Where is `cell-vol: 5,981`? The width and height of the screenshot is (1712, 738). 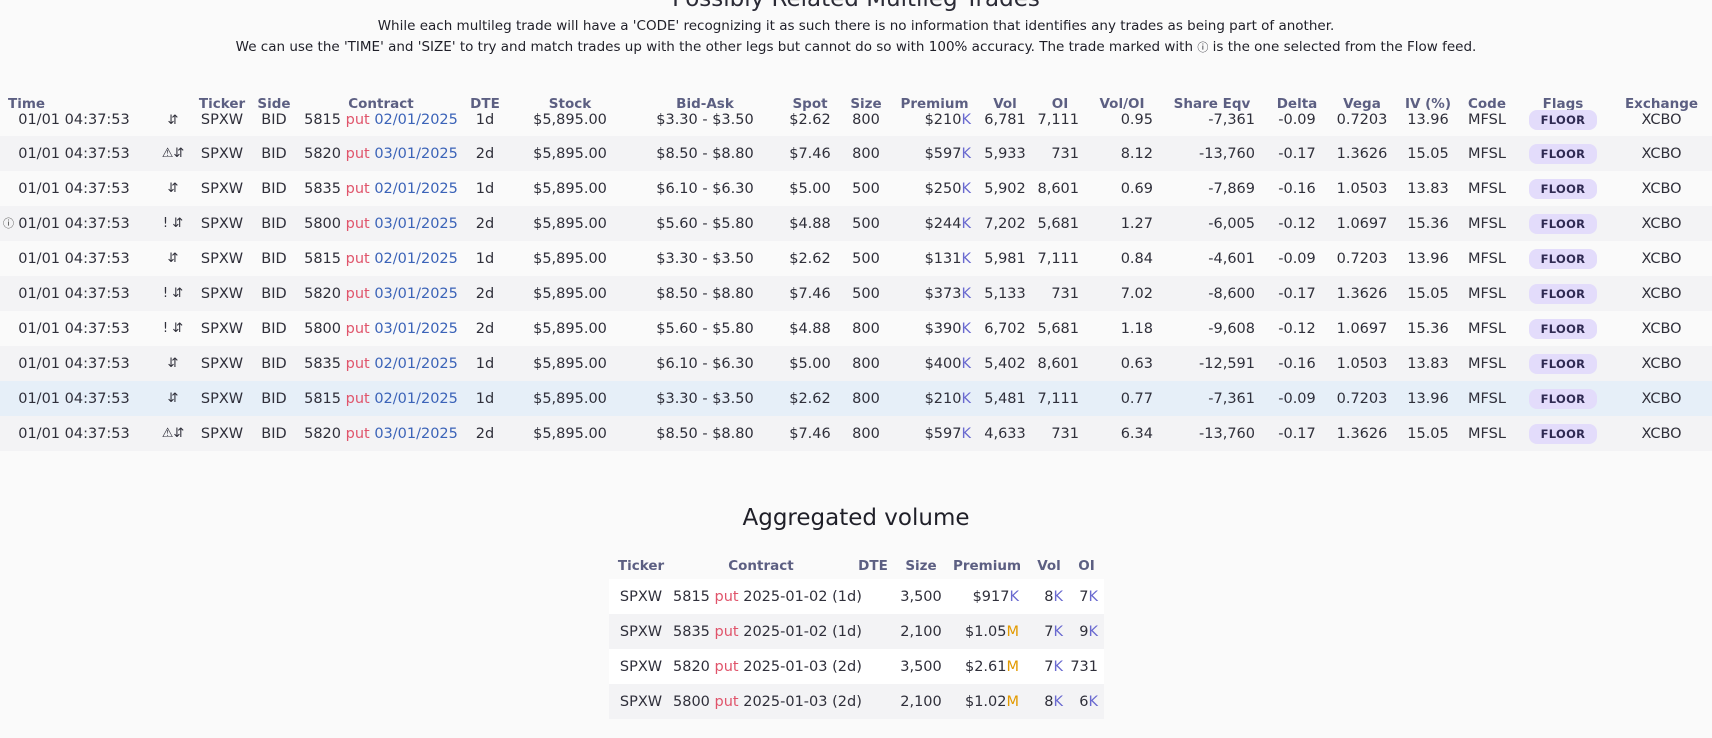 cell-vol: 5,981 is located at coordinates (1005, 258).